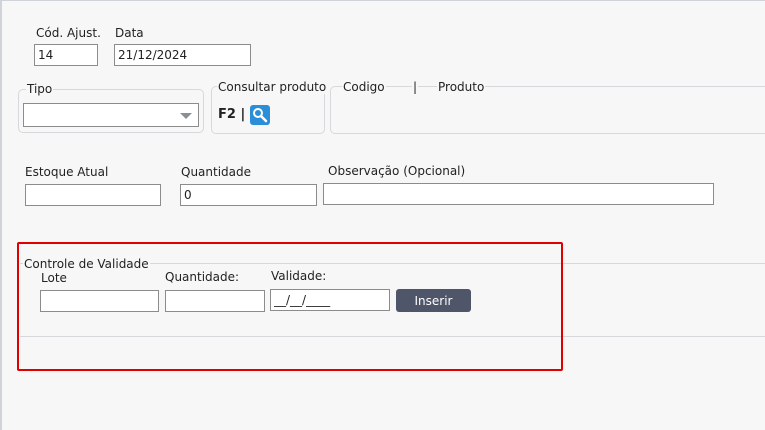 The width and height of the screenshot is (765, 430). Describe the element at coordinates (461, 87) in the screenshot. I see `produto-header-label: Produto` at that location.